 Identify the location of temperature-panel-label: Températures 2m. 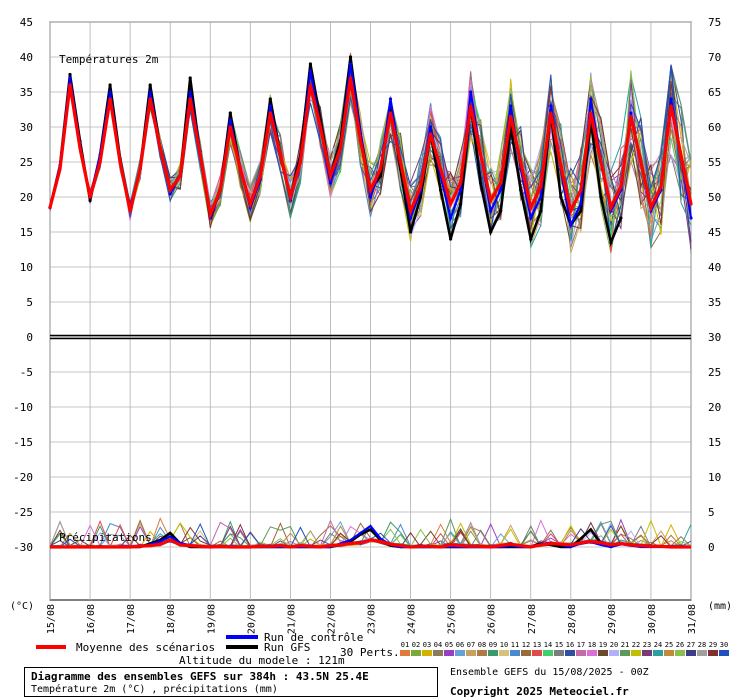
(109, 59).